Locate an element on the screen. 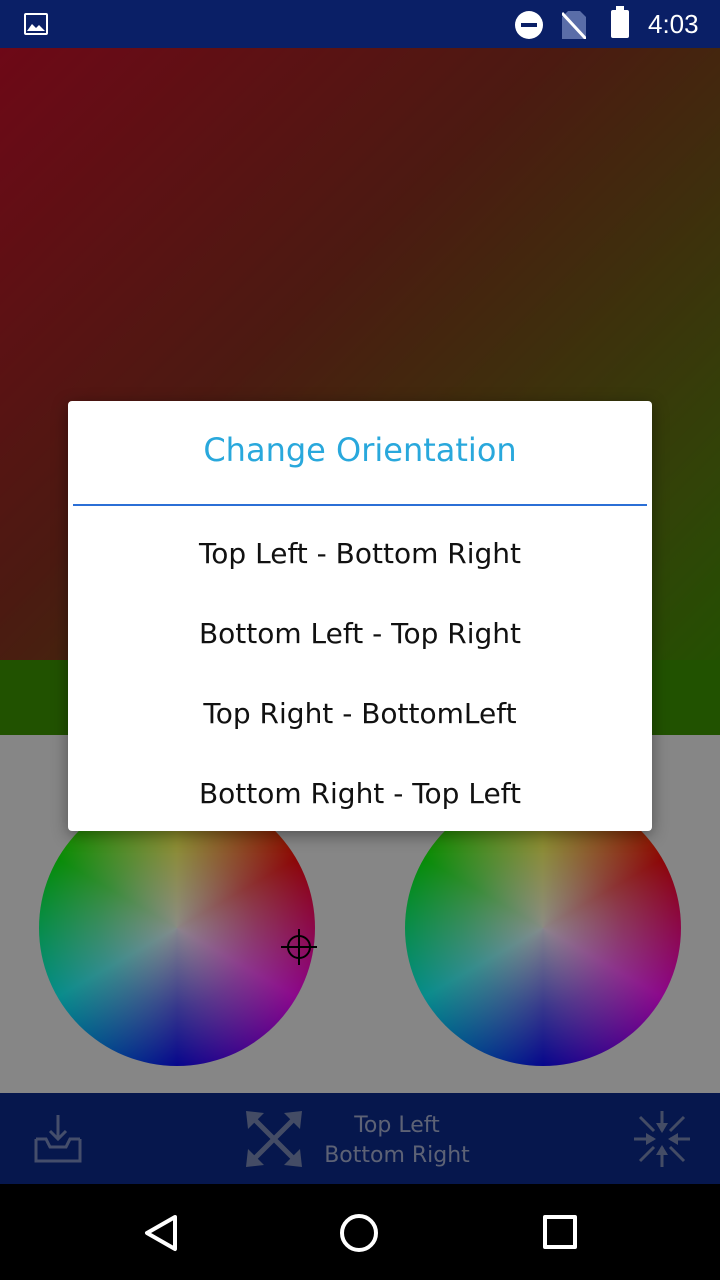  option-bottom-left-top-right: Bottom Left - Top Right is located at coordinates (360, 634).